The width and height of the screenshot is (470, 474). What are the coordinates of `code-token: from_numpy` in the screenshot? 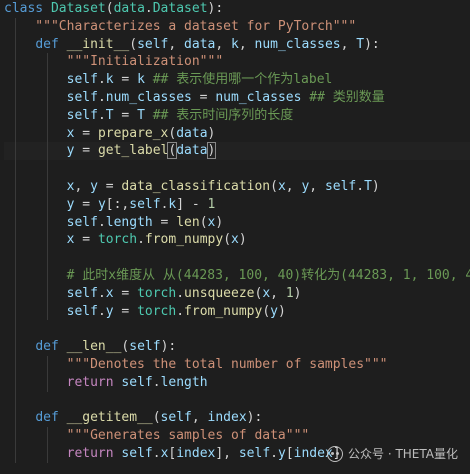 It's located at (184, 240).